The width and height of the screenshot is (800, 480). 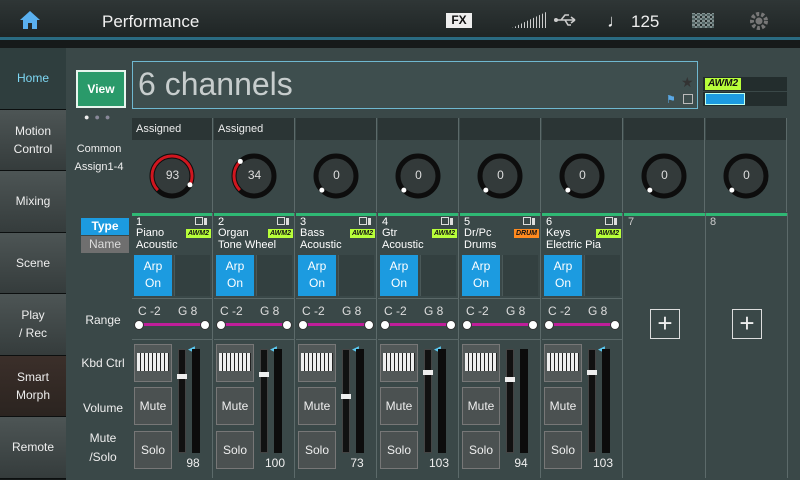 I want to click on gear-icon, so click(x=759, y=21).